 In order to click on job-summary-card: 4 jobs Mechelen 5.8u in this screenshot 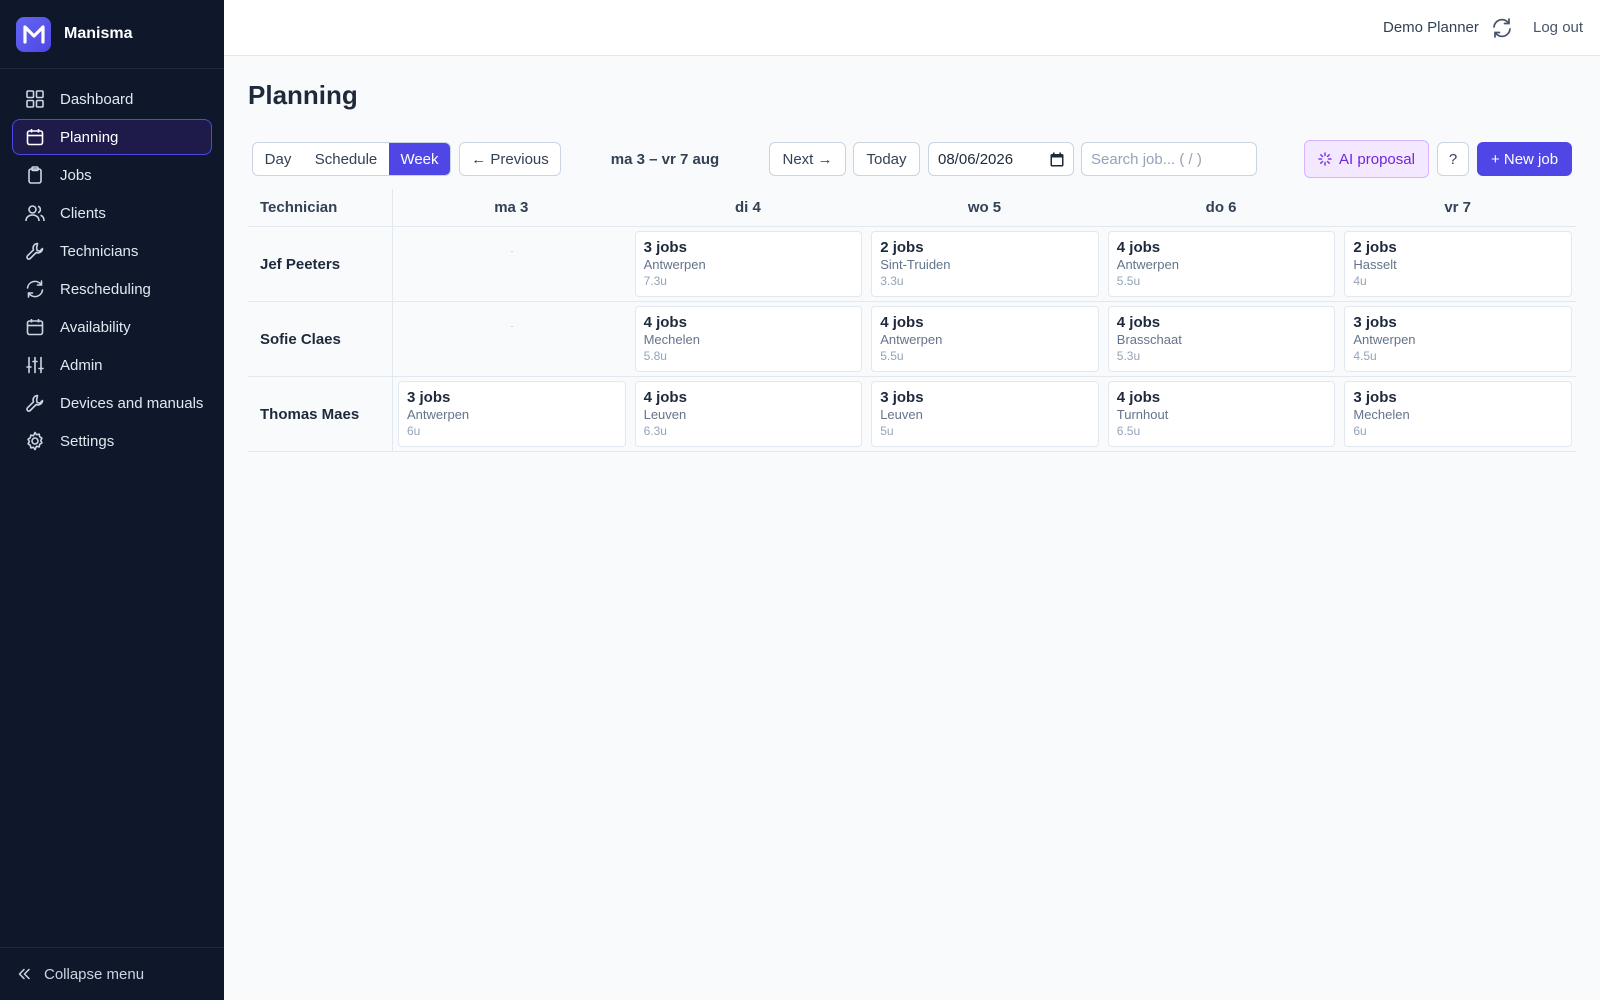, I will do `click(748, 339)`.